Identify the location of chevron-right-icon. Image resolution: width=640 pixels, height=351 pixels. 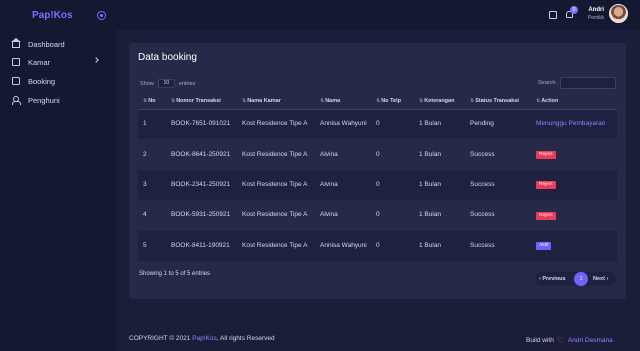
(96, 60).